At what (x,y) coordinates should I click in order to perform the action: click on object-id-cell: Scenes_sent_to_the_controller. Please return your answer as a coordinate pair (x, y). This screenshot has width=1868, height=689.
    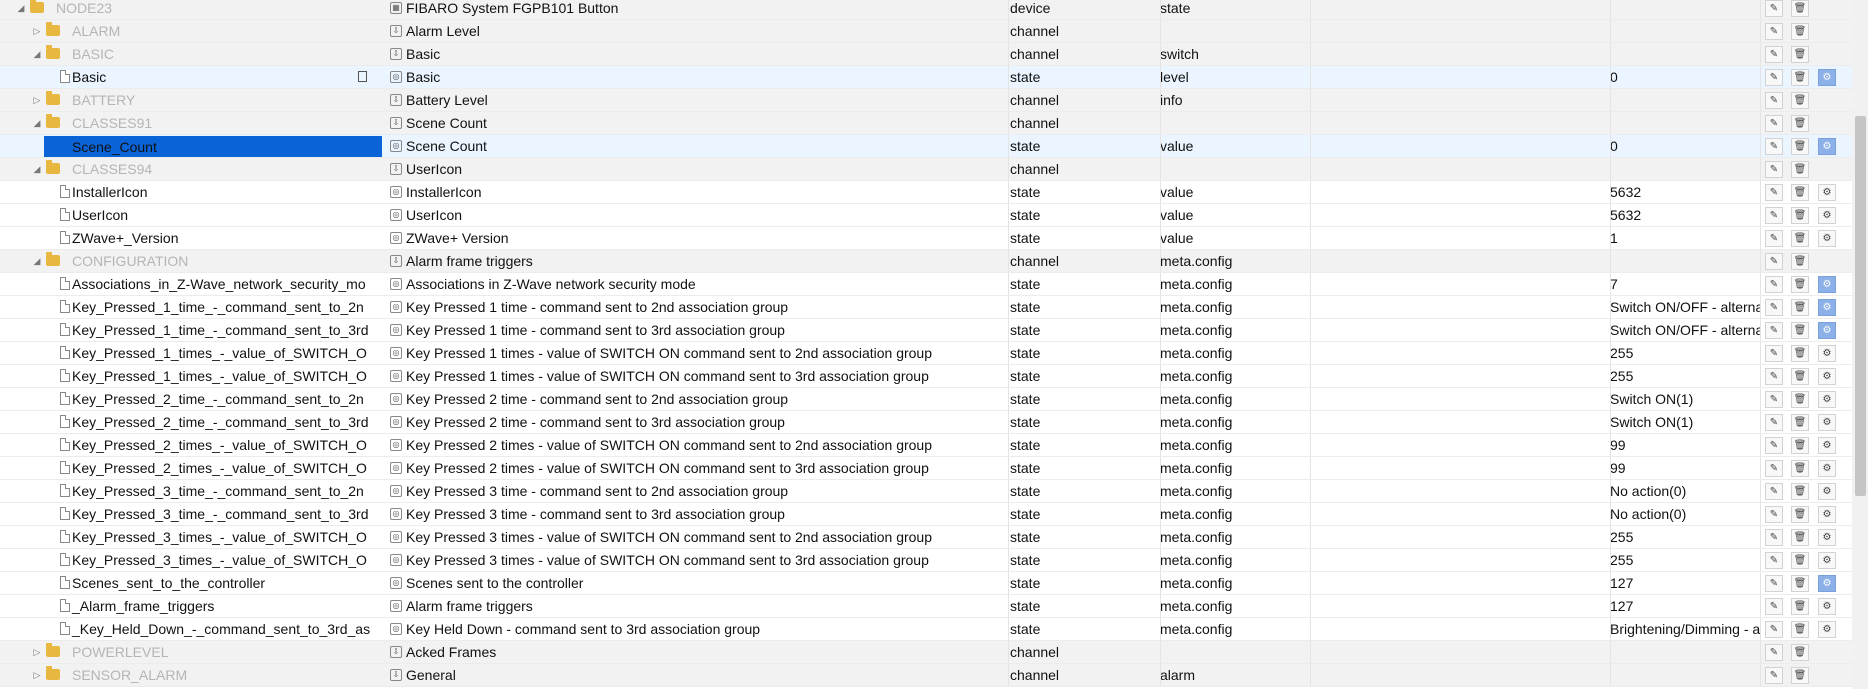
    Looking at the image, I should click on (191, 583).